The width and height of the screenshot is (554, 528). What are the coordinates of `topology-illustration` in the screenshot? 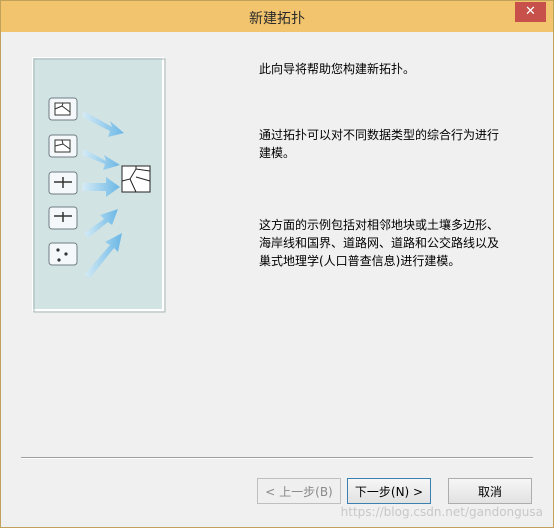 It's located at (99, 185).